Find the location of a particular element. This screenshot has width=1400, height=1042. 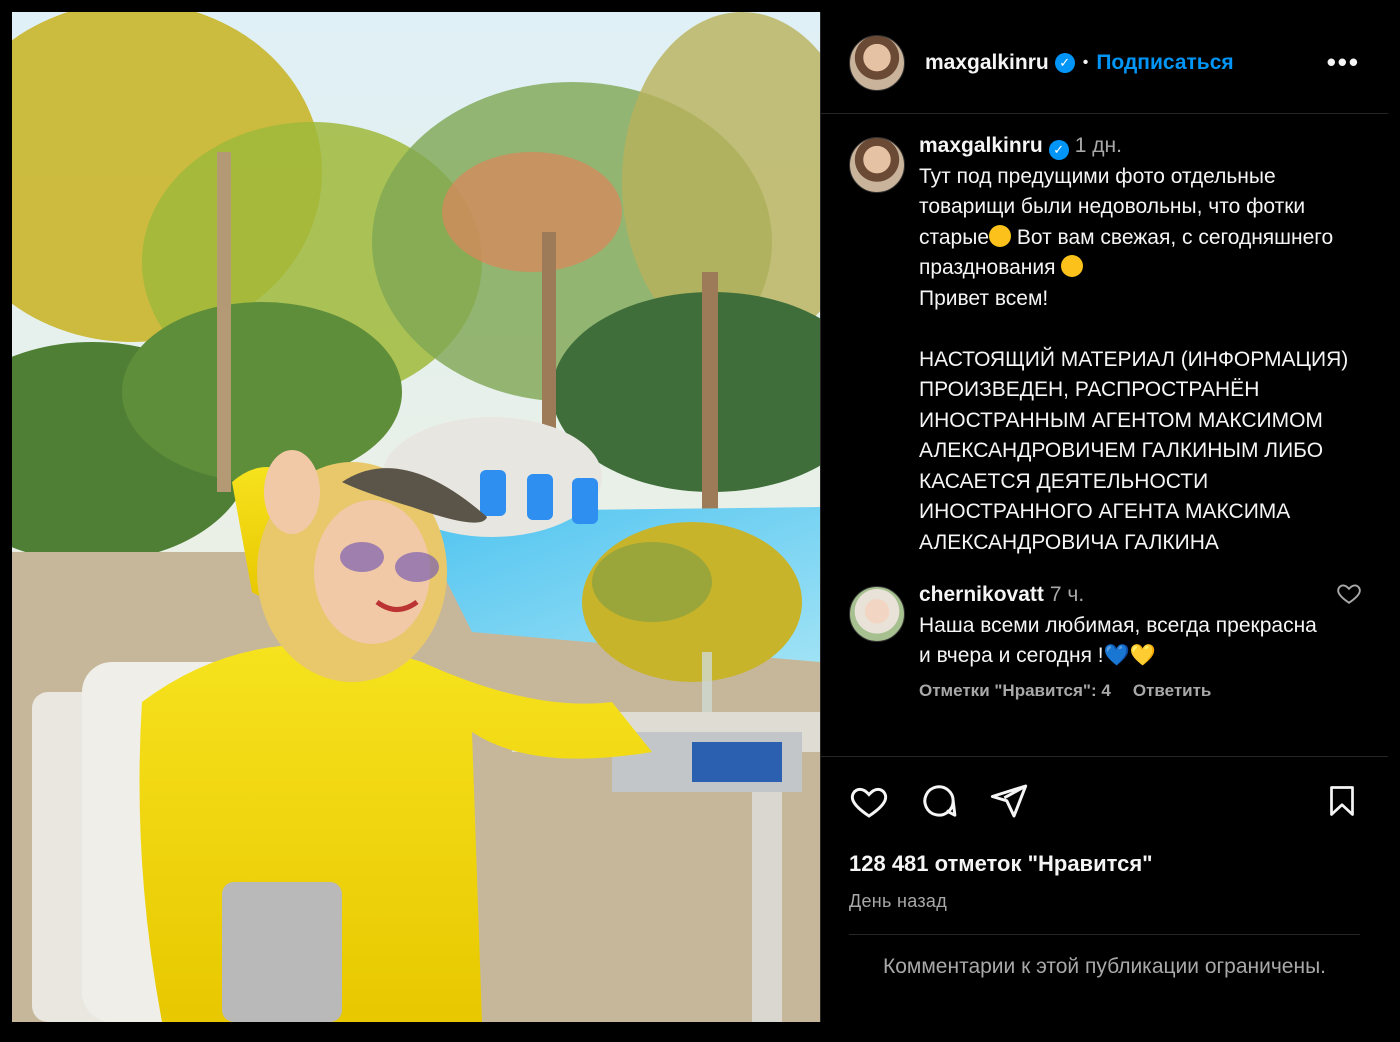

actions-section: 128 481 отметок "Нравится" День назад is located at coordinates (1104, 834).